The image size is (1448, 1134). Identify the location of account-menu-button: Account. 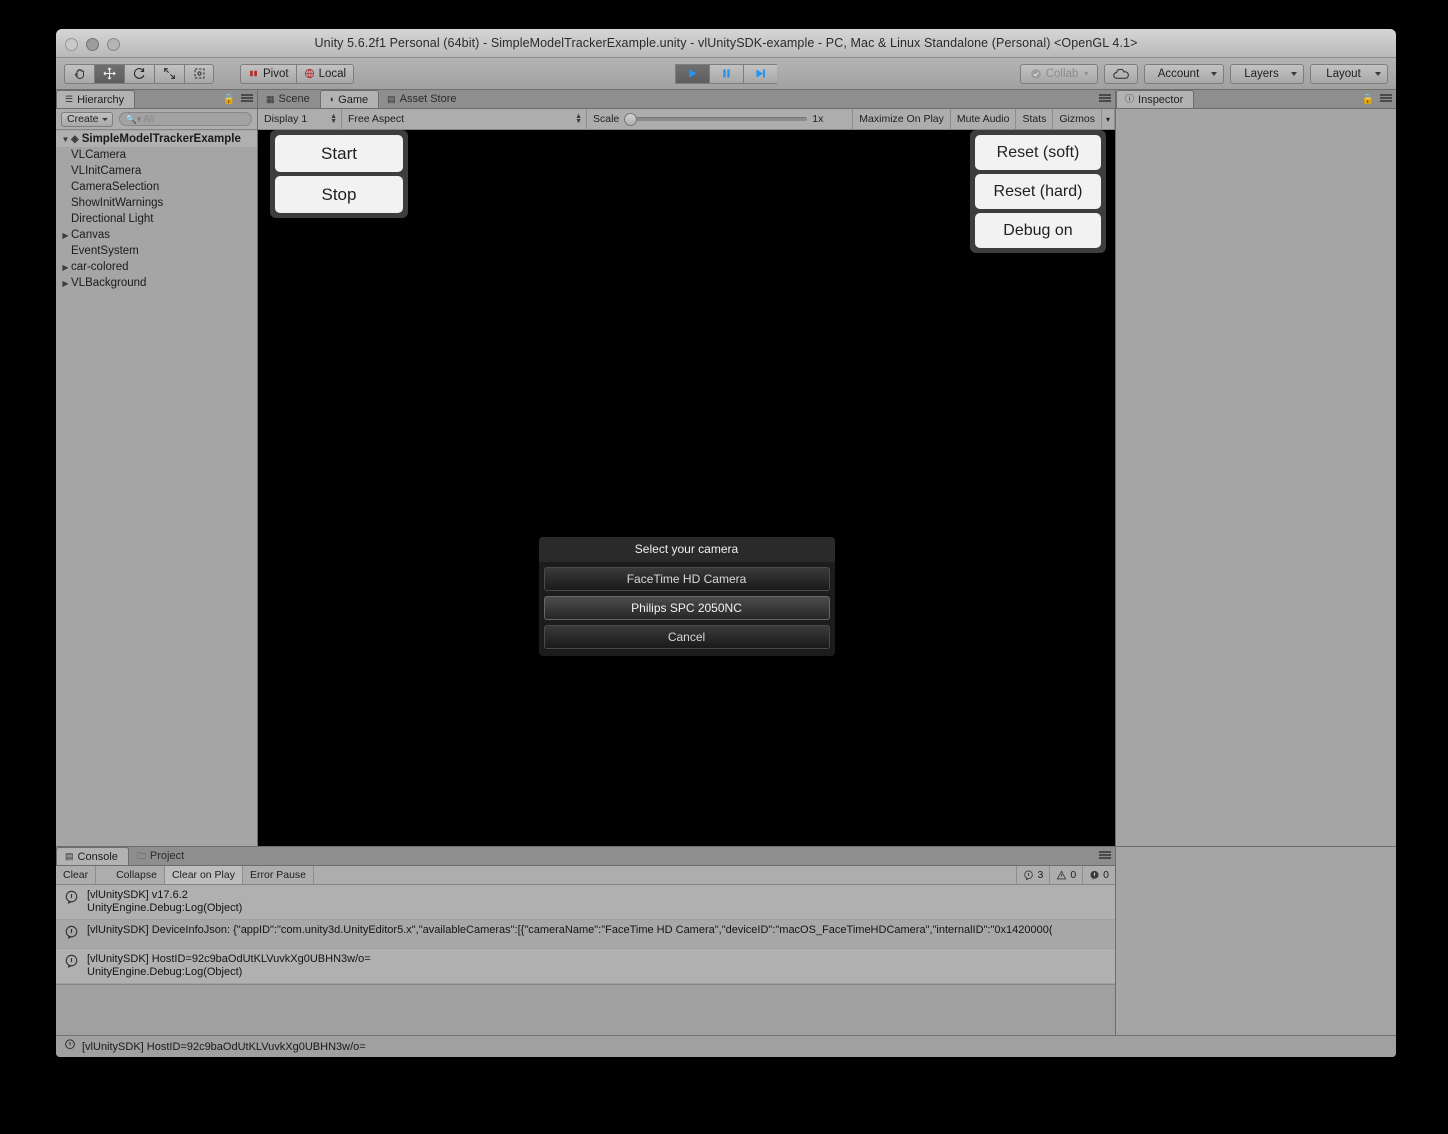
(1184, 73).